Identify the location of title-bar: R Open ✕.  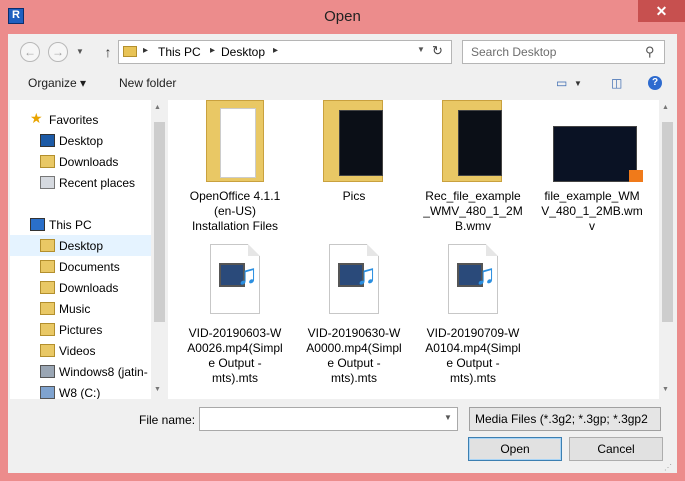
(342, 17).